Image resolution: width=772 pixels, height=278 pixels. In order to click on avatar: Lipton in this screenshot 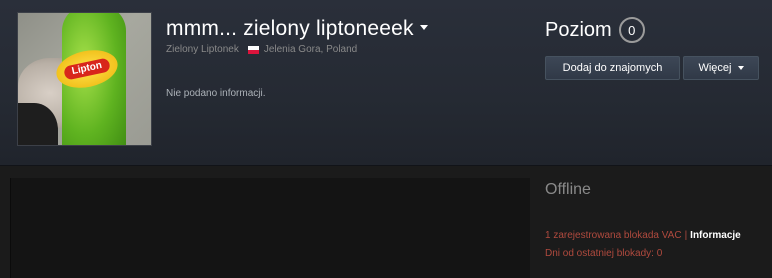, I will do `click(84, 79)`.